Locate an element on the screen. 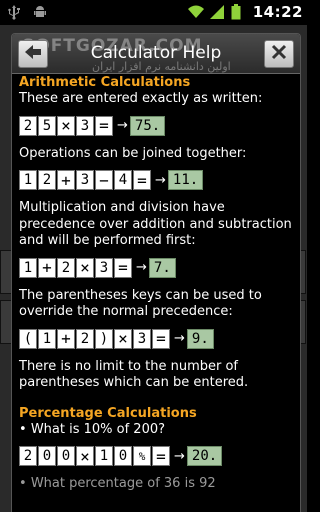  arithmetic-heading: Arithmetic Calculations is located at coordinates (105, 82).